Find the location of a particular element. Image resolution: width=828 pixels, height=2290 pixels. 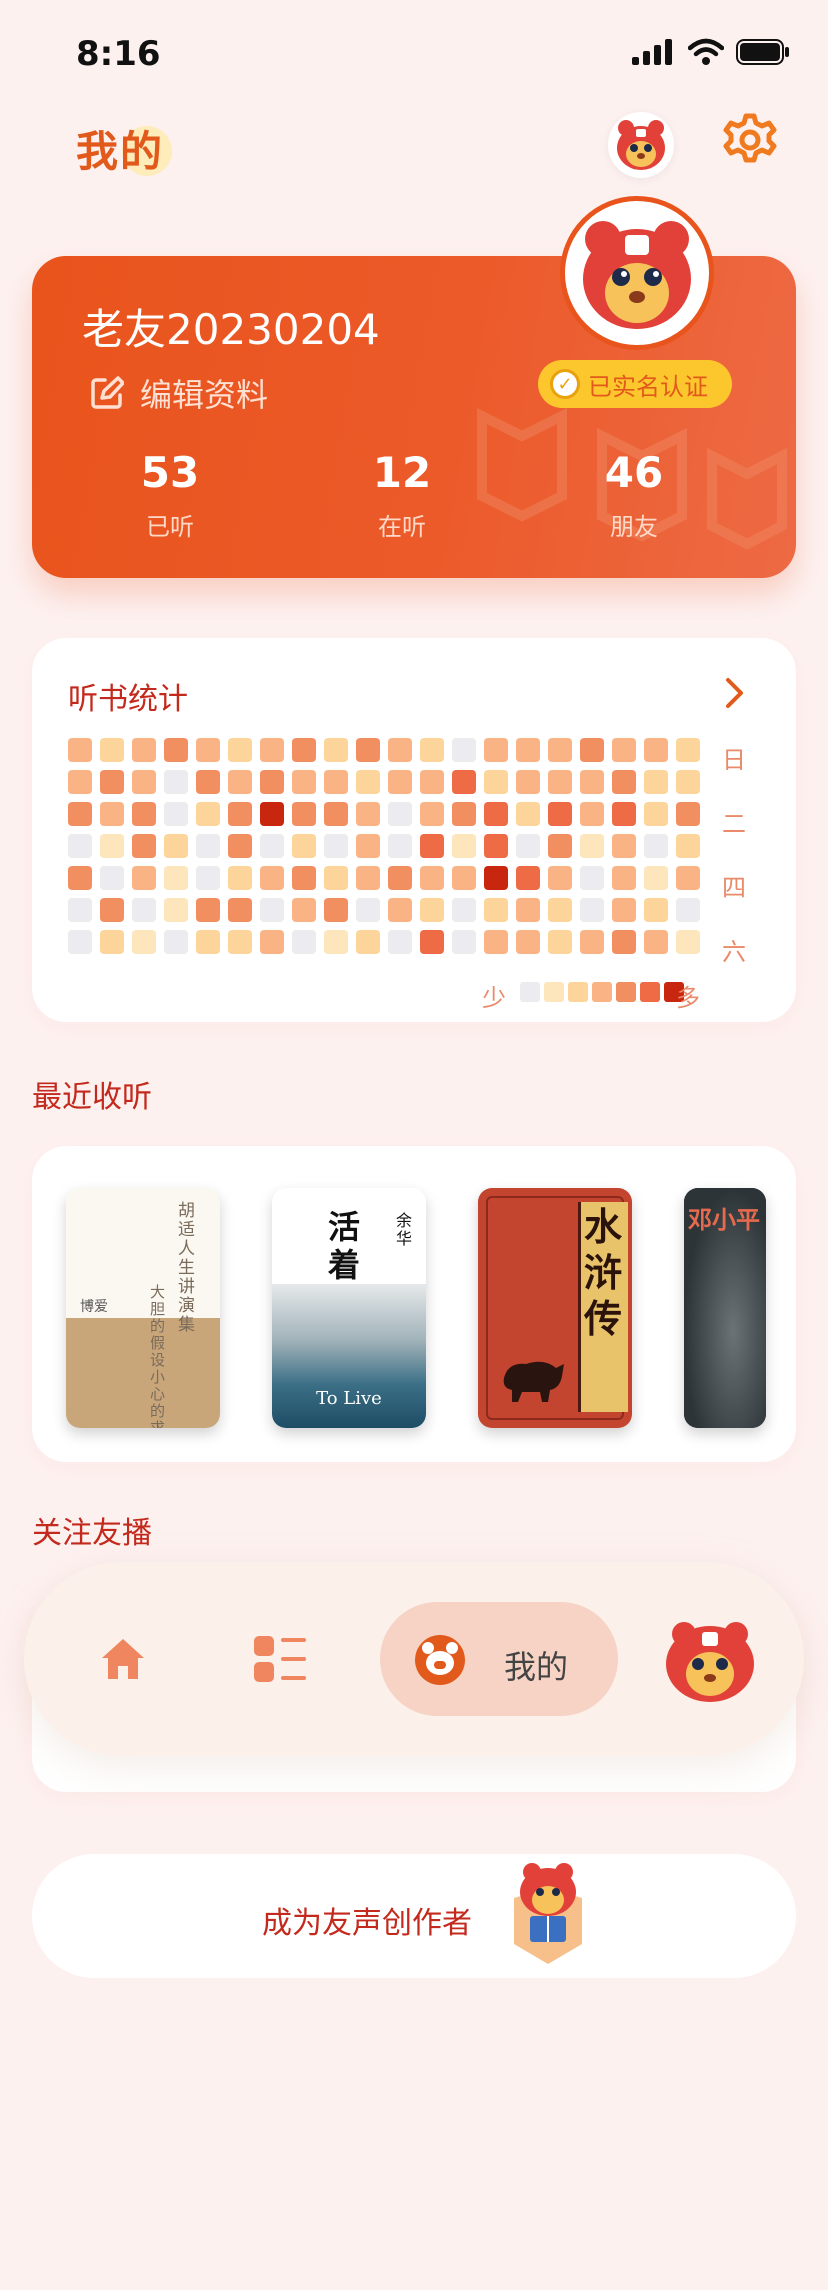

mascot-reading-icon is located at coordinates (548, 1914).